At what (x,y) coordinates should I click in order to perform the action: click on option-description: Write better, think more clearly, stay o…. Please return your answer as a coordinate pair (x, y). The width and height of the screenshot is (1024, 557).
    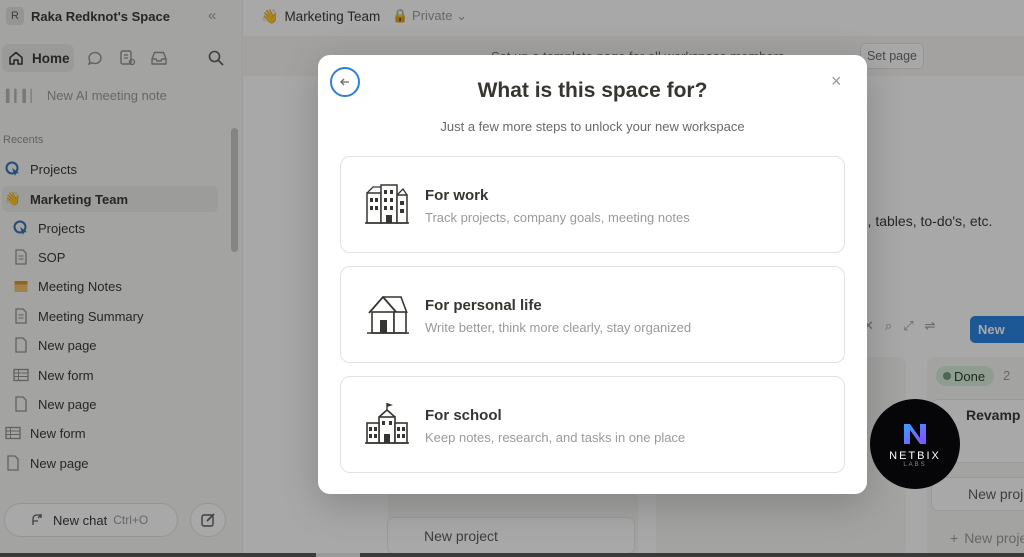
    Looking at the image, I should click on (558, 327).